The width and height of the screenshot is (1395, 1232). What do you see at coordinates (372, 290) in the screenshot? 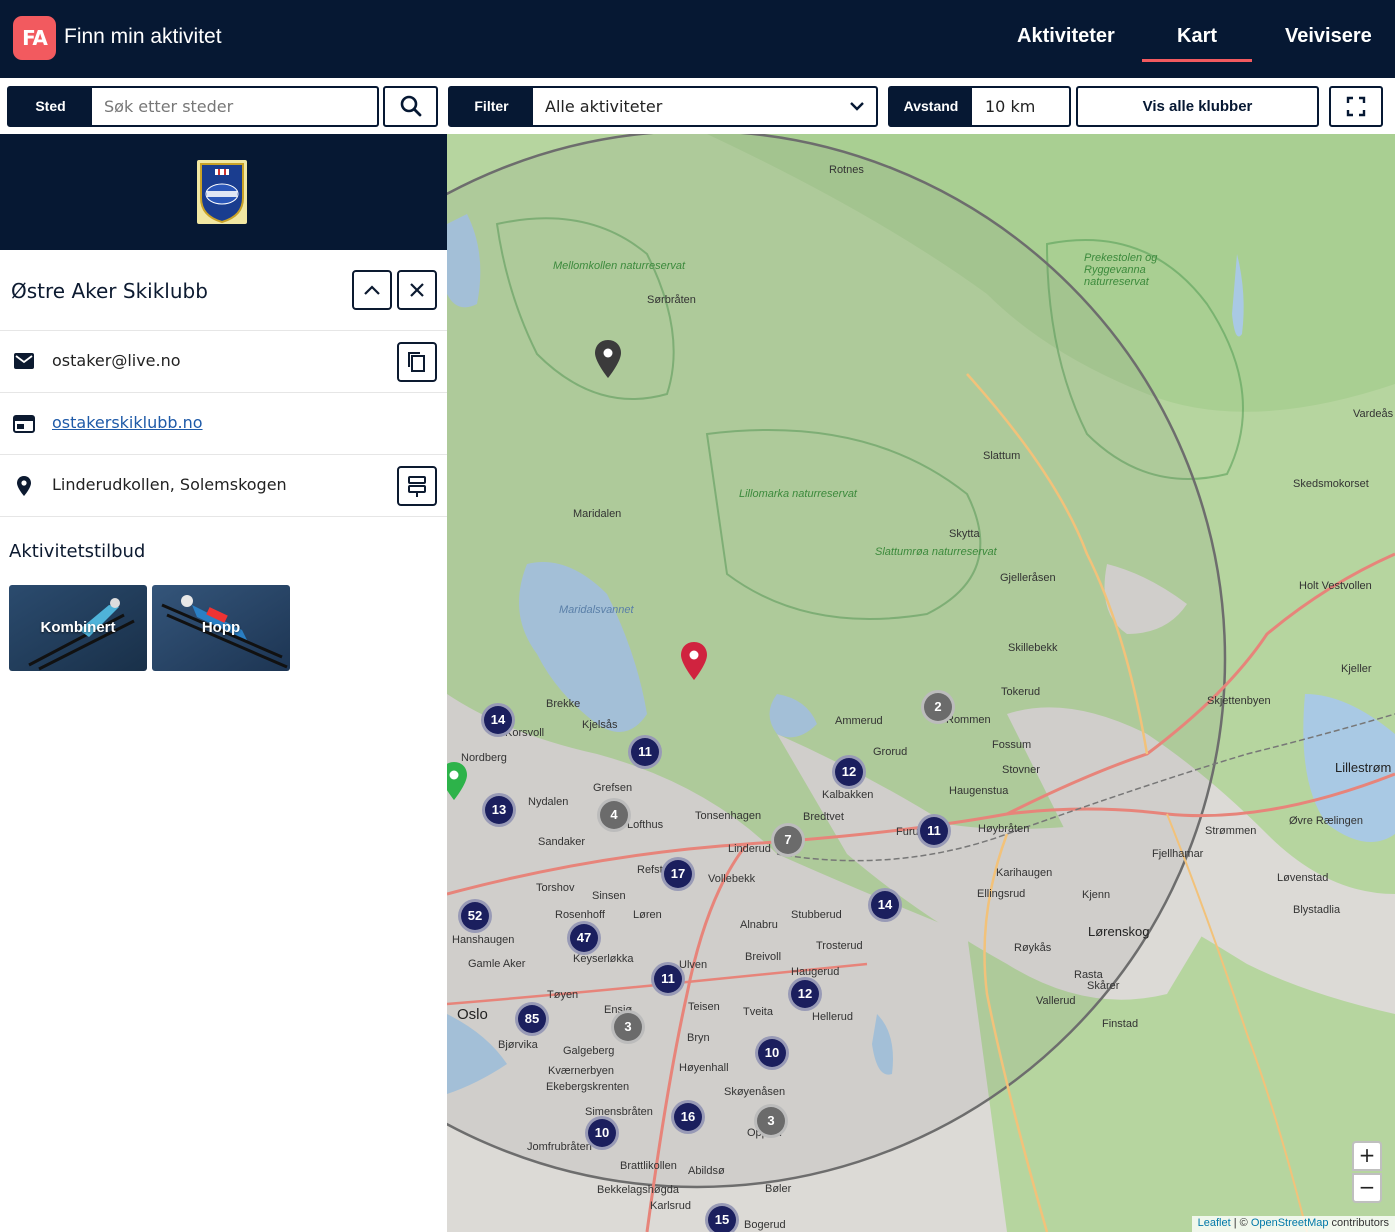
I see `collapse-button` at bounding box center [372, 290].